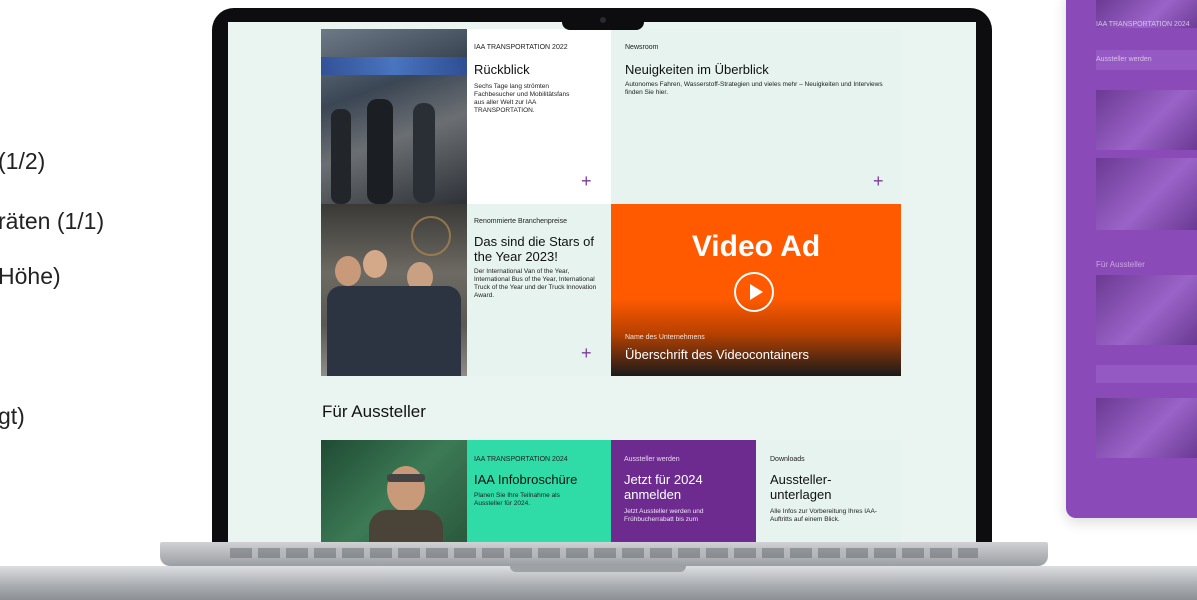 This screenshot has width=1197, height=600. What do you see at coordinates (520, 221) in the screenshot?
I see `card-kicker: Renommierte Branchenpreise` at bounding box center [520, 221].